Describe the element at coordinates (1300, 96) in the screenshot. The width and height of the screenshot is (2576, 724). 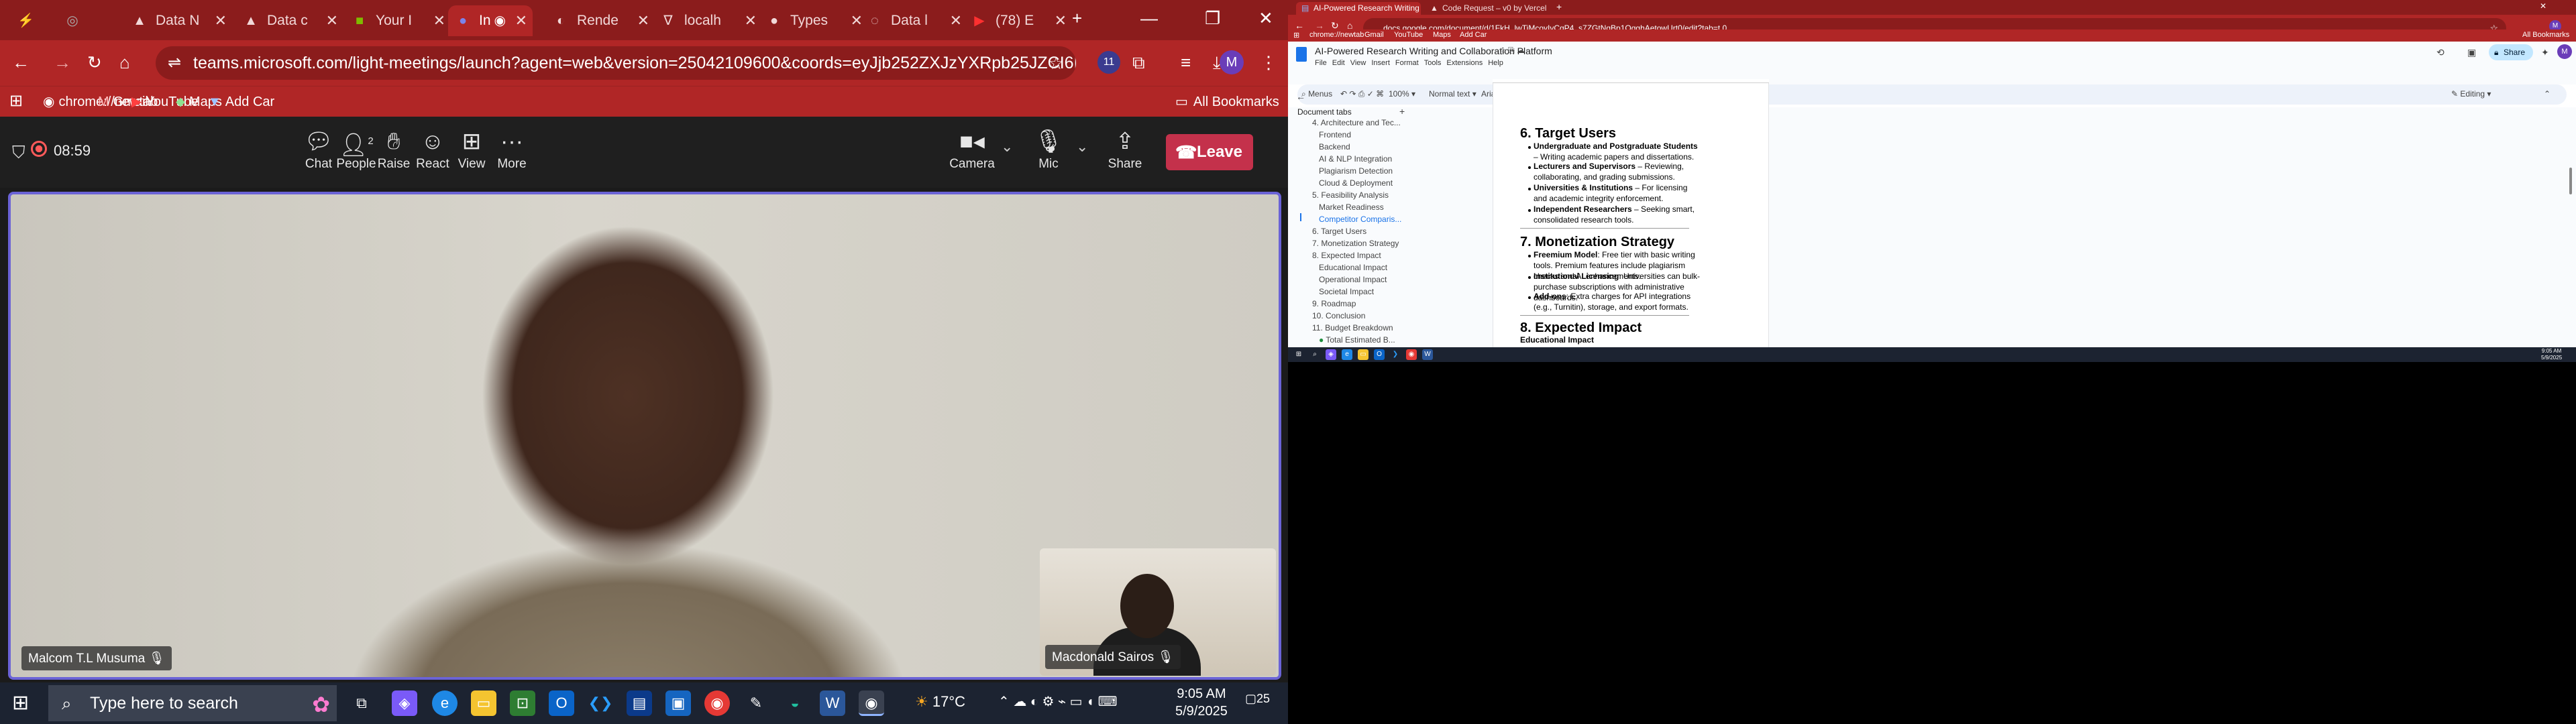
I see `back-arrow-icon: ←` at that location.